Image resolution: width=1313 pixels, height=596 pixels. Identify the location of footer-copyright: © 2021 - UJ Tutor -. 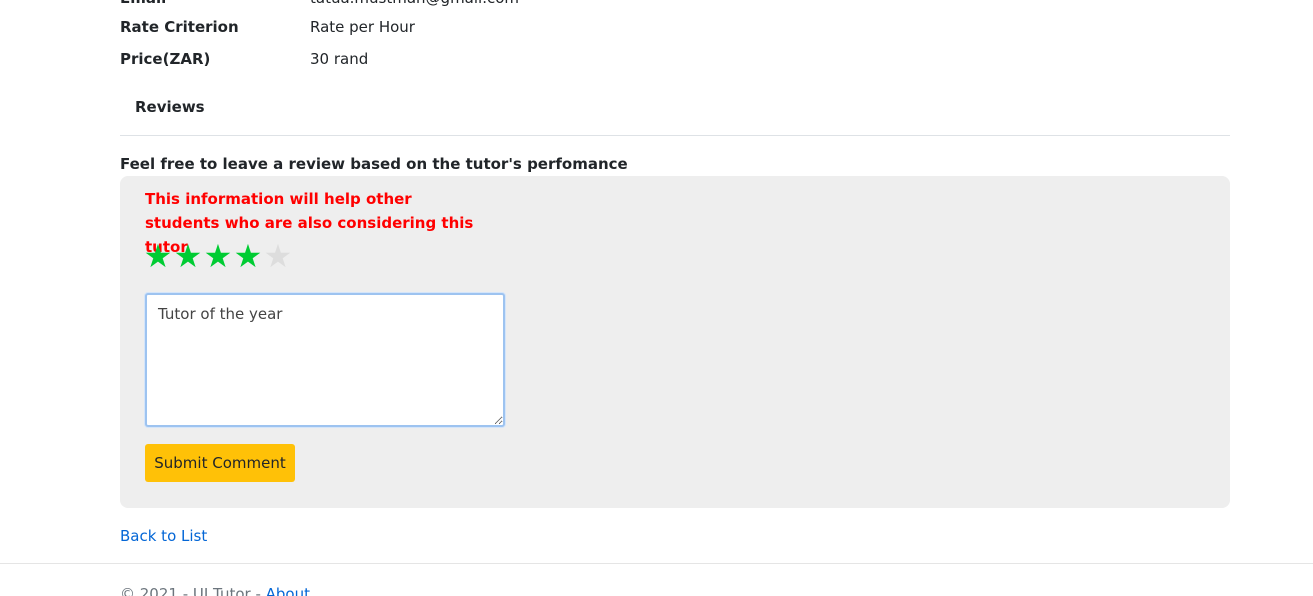
(193, 590).